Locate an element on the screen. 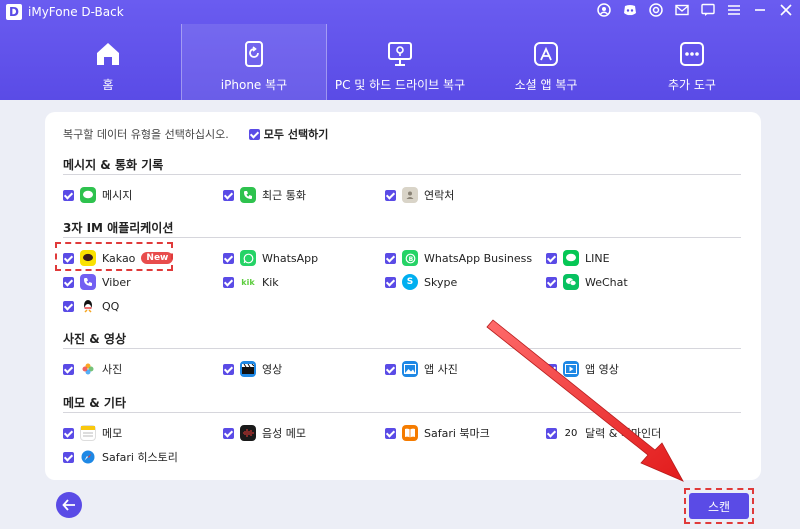 Image resolution: width=800 pixels, height=529 pixels. tab-iphone-restore: iPhone 복구 is located at coordinates (254, 62).